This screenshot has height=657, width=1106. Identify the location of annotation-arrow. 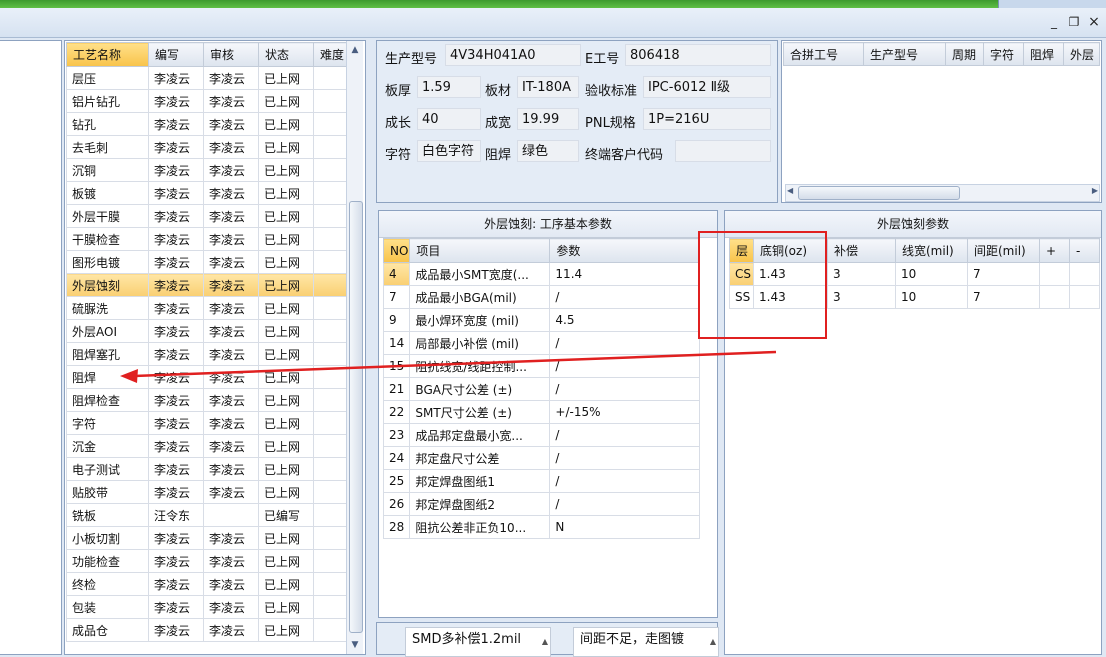
(448, 366).